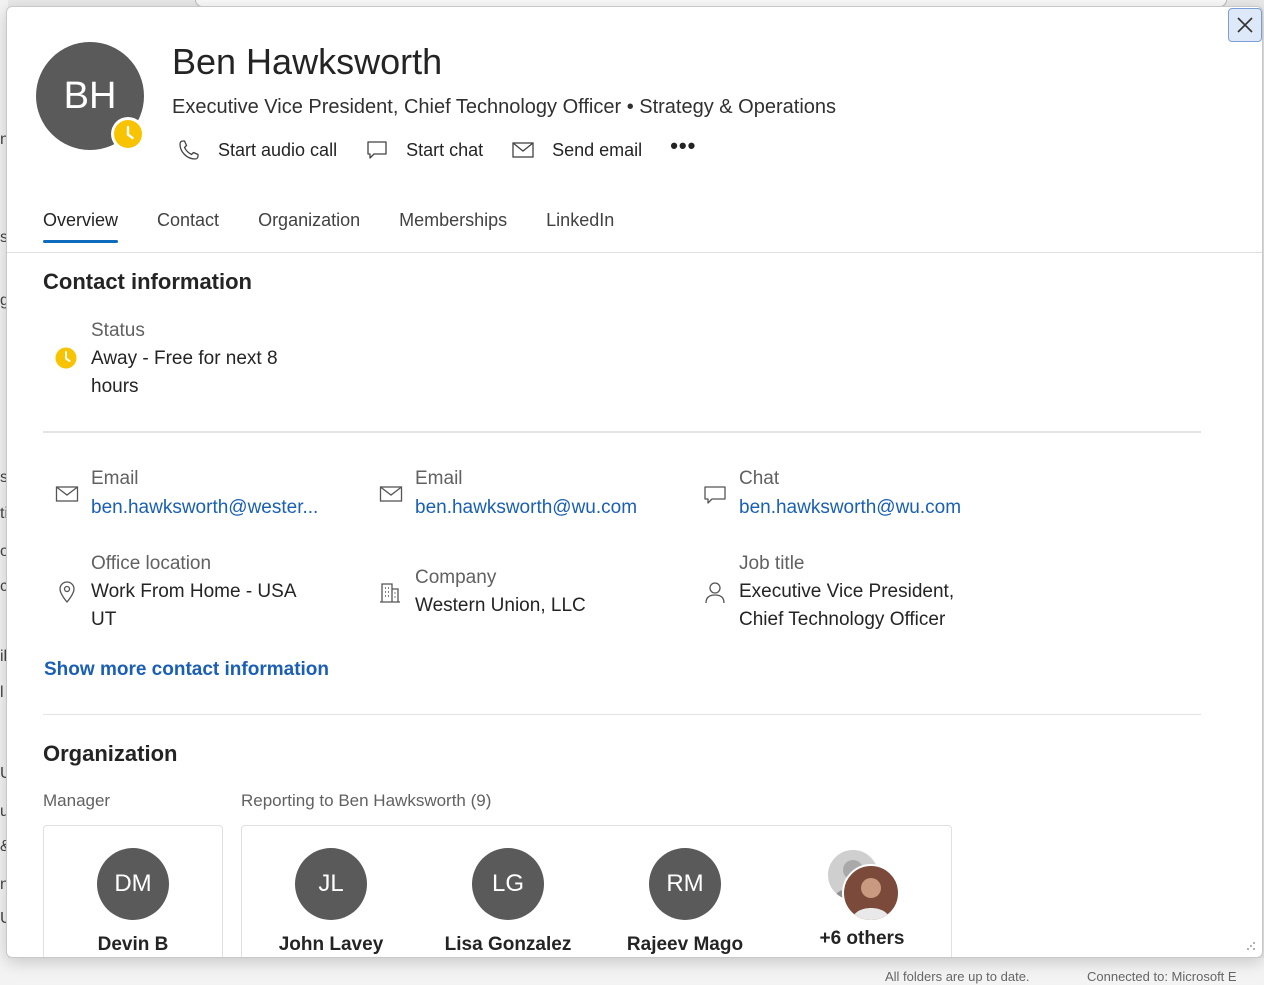 Image resolution: width=1264 pixels, height=985 pixels. Describe the element at coordinates (390, 593) in the screenshot. I see `building-icon` at that location.